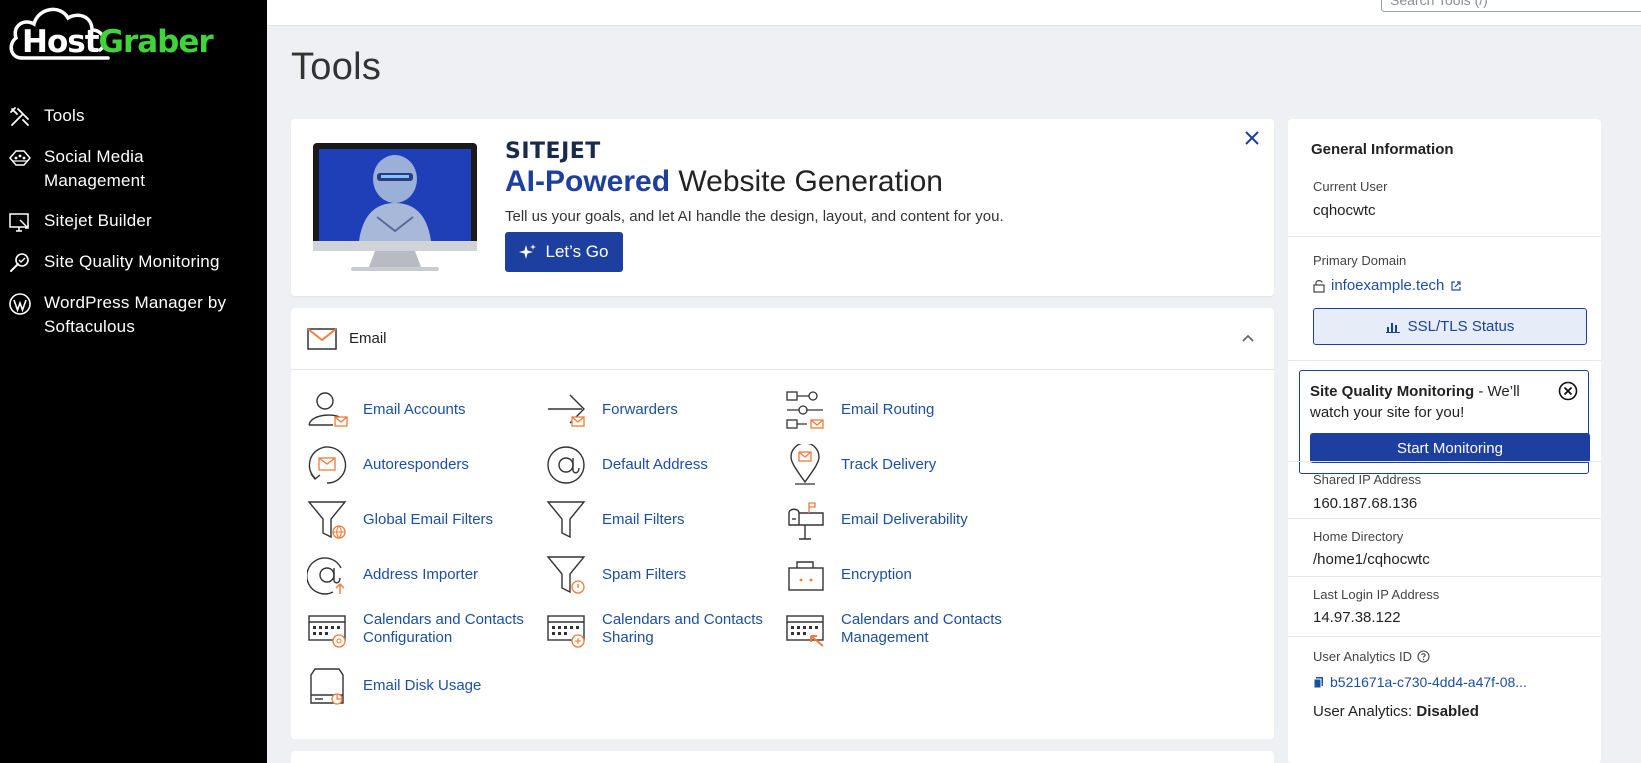 The height and width of the screenshot is (763, 1641). I want to click on tool-label: Calendars and Contacts Configuration, so click(443, 628).